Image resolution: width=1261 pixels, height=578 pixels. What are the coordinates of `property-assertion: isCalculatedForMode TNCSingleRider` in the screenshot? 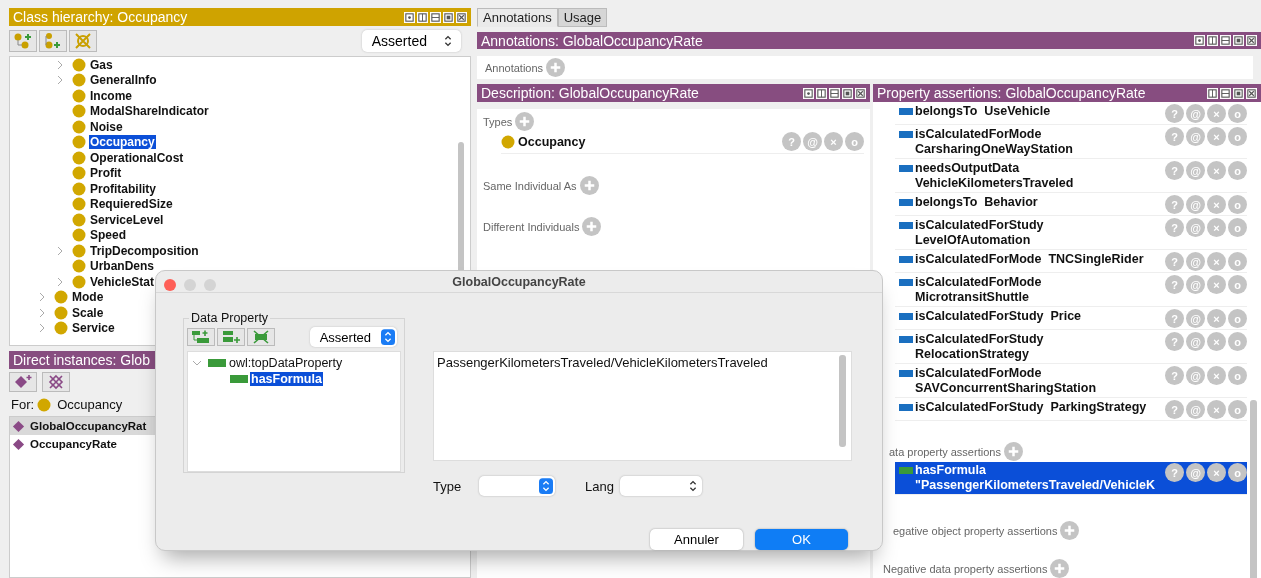 It's located at (1029, 259).